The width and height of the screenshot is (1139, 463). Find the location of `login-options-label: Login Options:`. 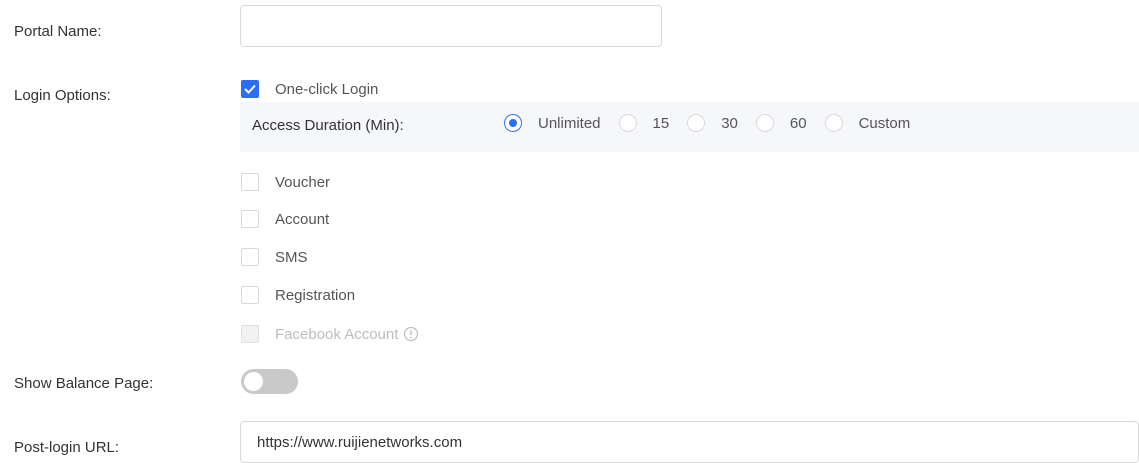

login-options-label: Login Options: is located at coordinates (62, 95).